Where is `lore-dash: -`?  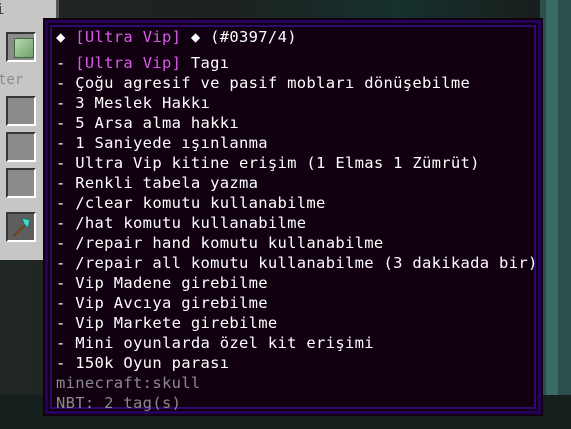 lore-dash: - is located at coordinates (66, 63).